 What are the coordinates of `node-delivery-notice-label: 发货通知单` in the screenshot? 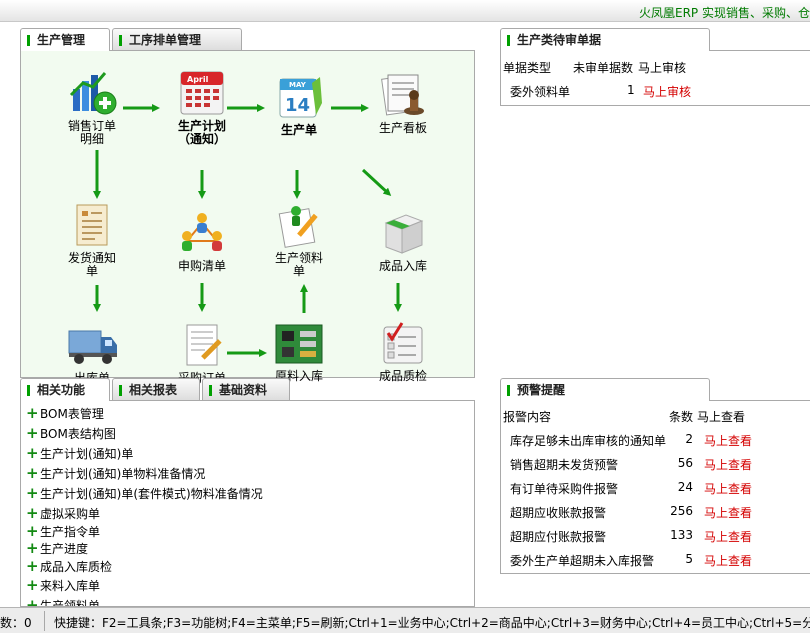 It's located at (91, 264).